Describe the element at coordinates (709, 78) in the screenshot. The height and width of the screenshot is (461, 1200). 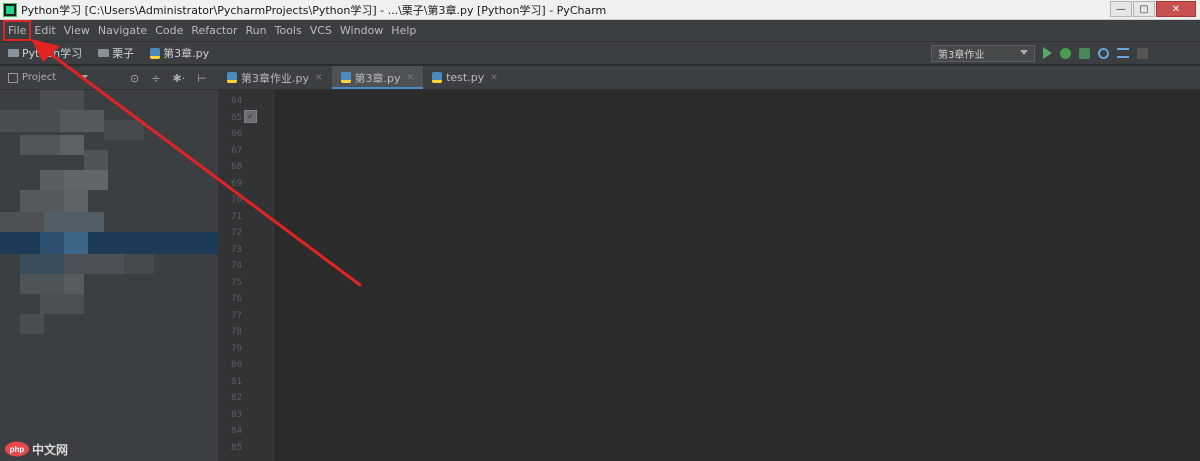
I see `editor-tab-bar: 第3章作业.py ✕ 第3章.py ✕ test.py ✕` at that location.